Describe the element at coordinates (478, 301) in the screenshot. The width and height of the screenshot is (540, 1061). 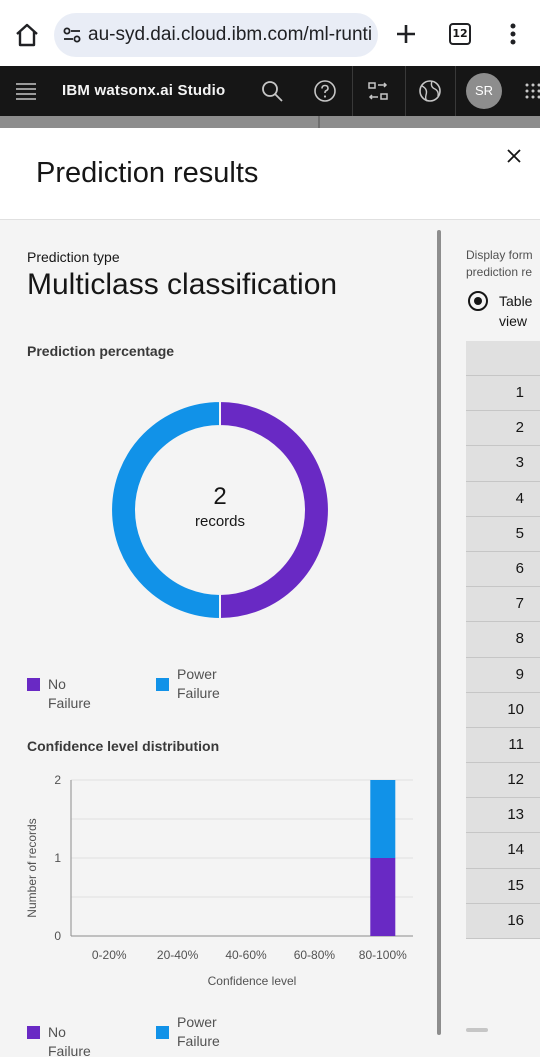
I see `table-view-radio` at that location.